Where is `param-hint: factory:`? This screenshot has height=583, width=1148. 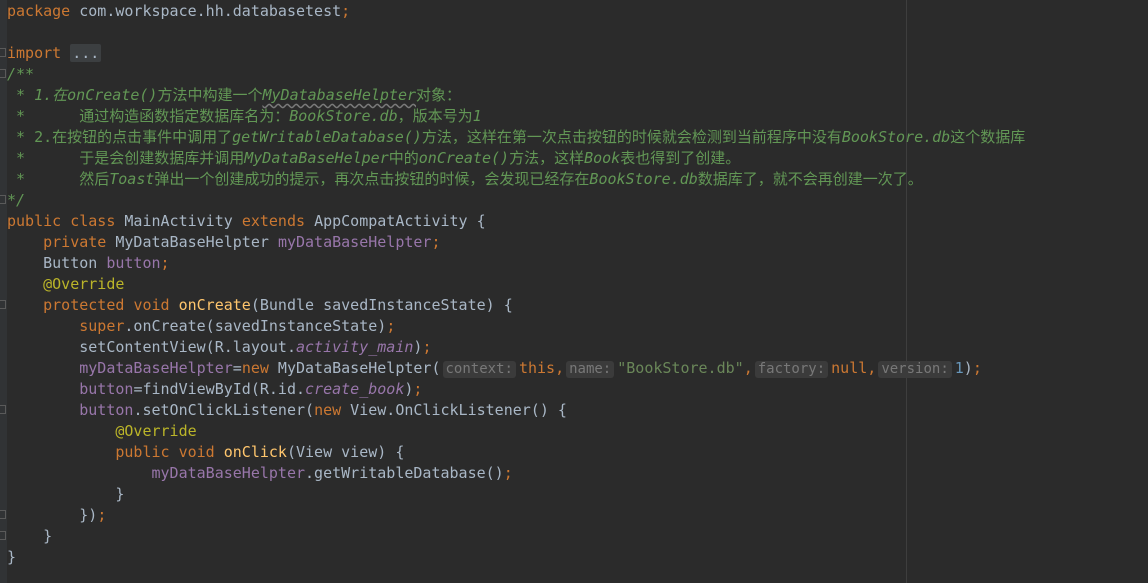
param-hint: factory: is located at coordinates (791, 369).